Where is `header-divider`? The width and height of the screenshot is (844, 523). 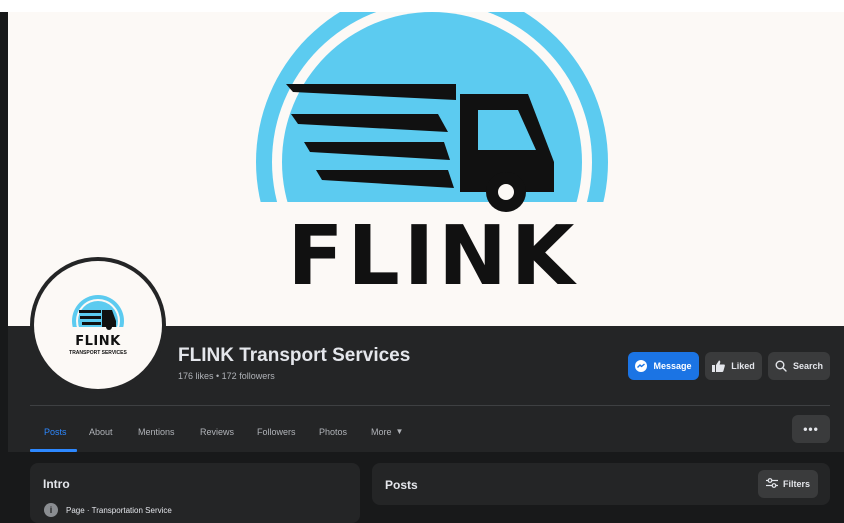 header-divider is located at coordinates (430, 405).